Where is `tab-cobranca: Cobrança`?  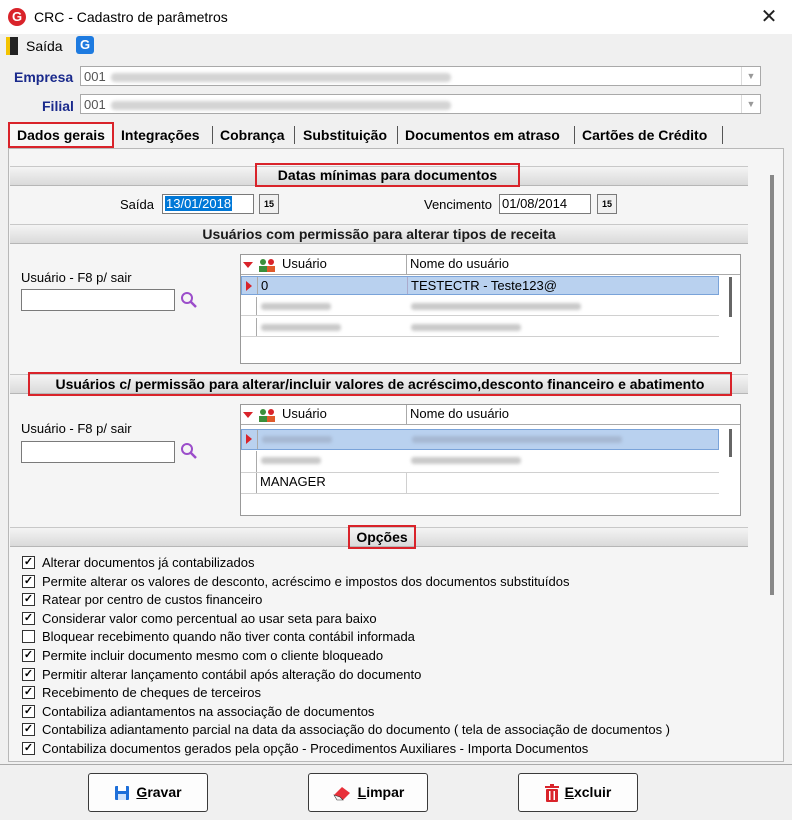
tab-cobranca: Cobrança is located at coordinates (252, 135).